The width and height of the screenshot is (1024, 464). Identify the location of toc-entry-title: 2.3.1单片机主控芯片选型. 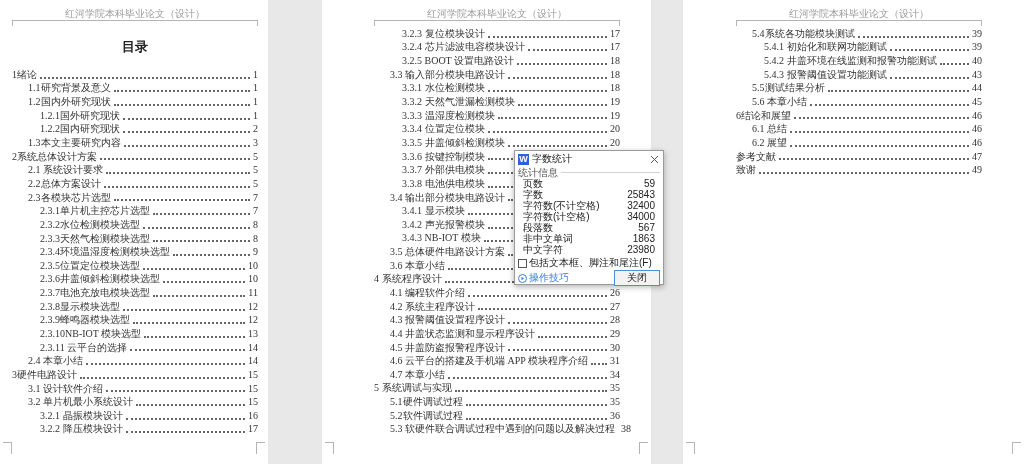
(95, 211).